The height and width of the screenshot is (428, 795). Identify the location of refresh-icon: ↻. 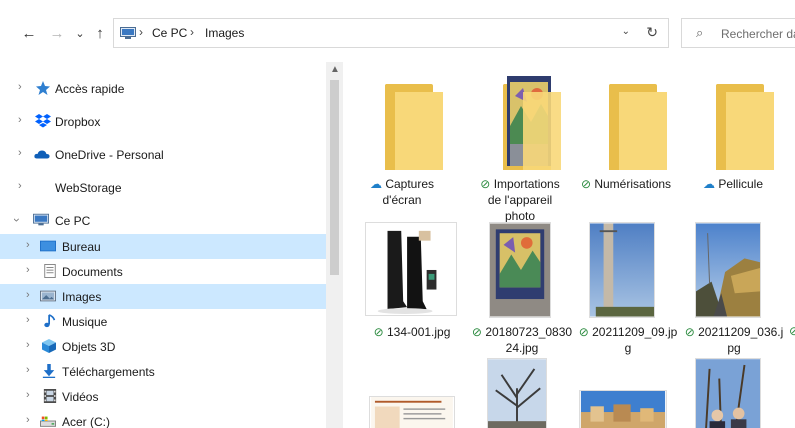
(652, 32).